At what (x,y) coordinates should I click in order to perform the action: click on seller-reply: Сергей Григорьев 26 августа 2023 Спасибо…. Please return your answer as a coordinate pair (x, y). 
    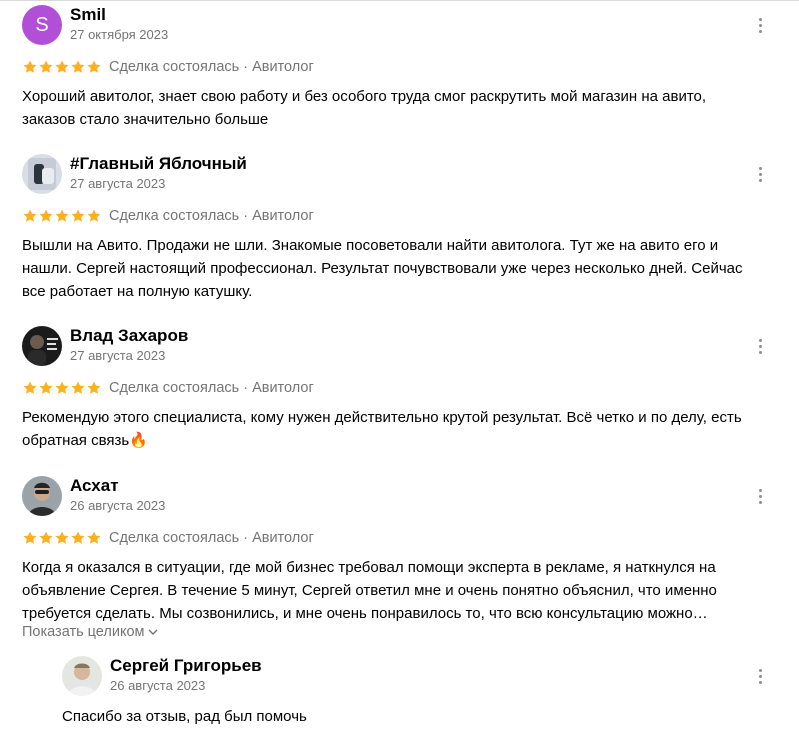
    Looking at the image, I should click on (412, 691).